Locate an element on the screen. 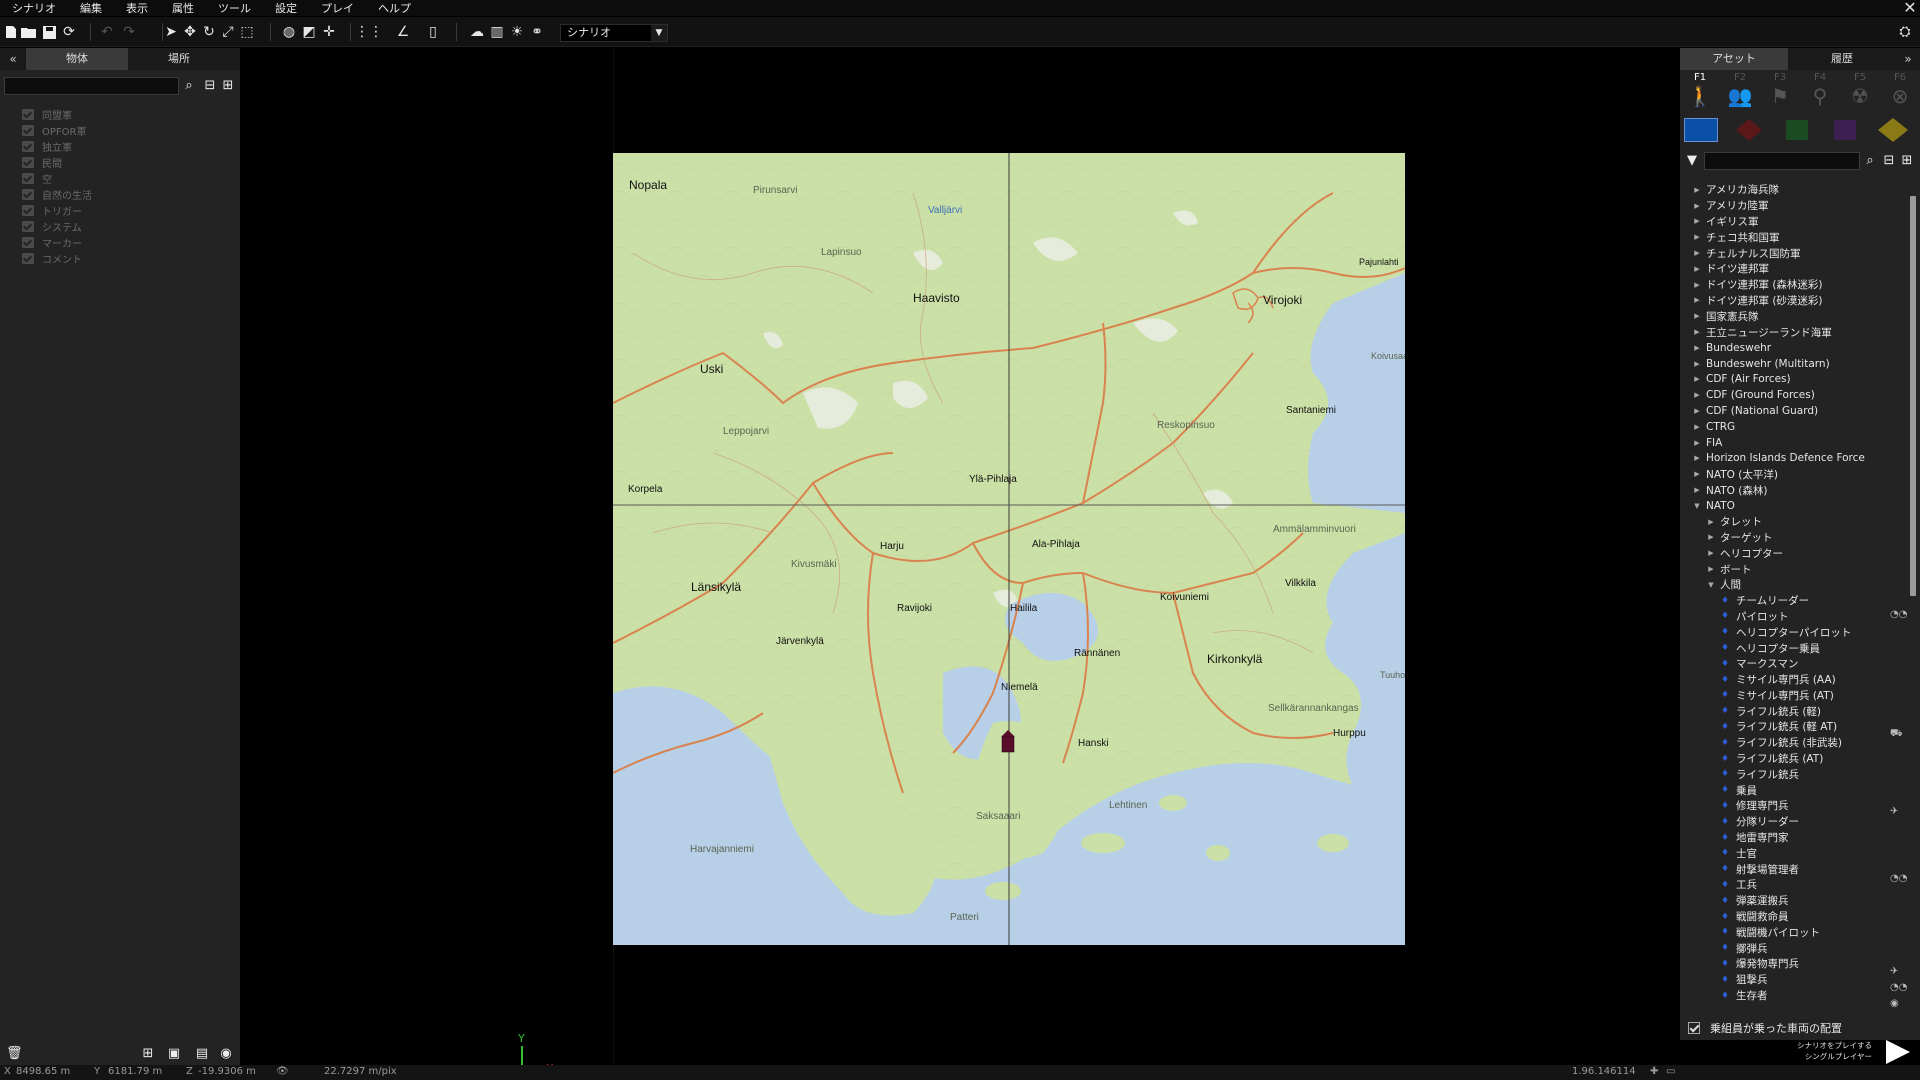 The height and width of the screenshot is (1080, 1920). asset-tree-row: ▶ ドイツ連邦軍 is located at coordinates (1797, 269).